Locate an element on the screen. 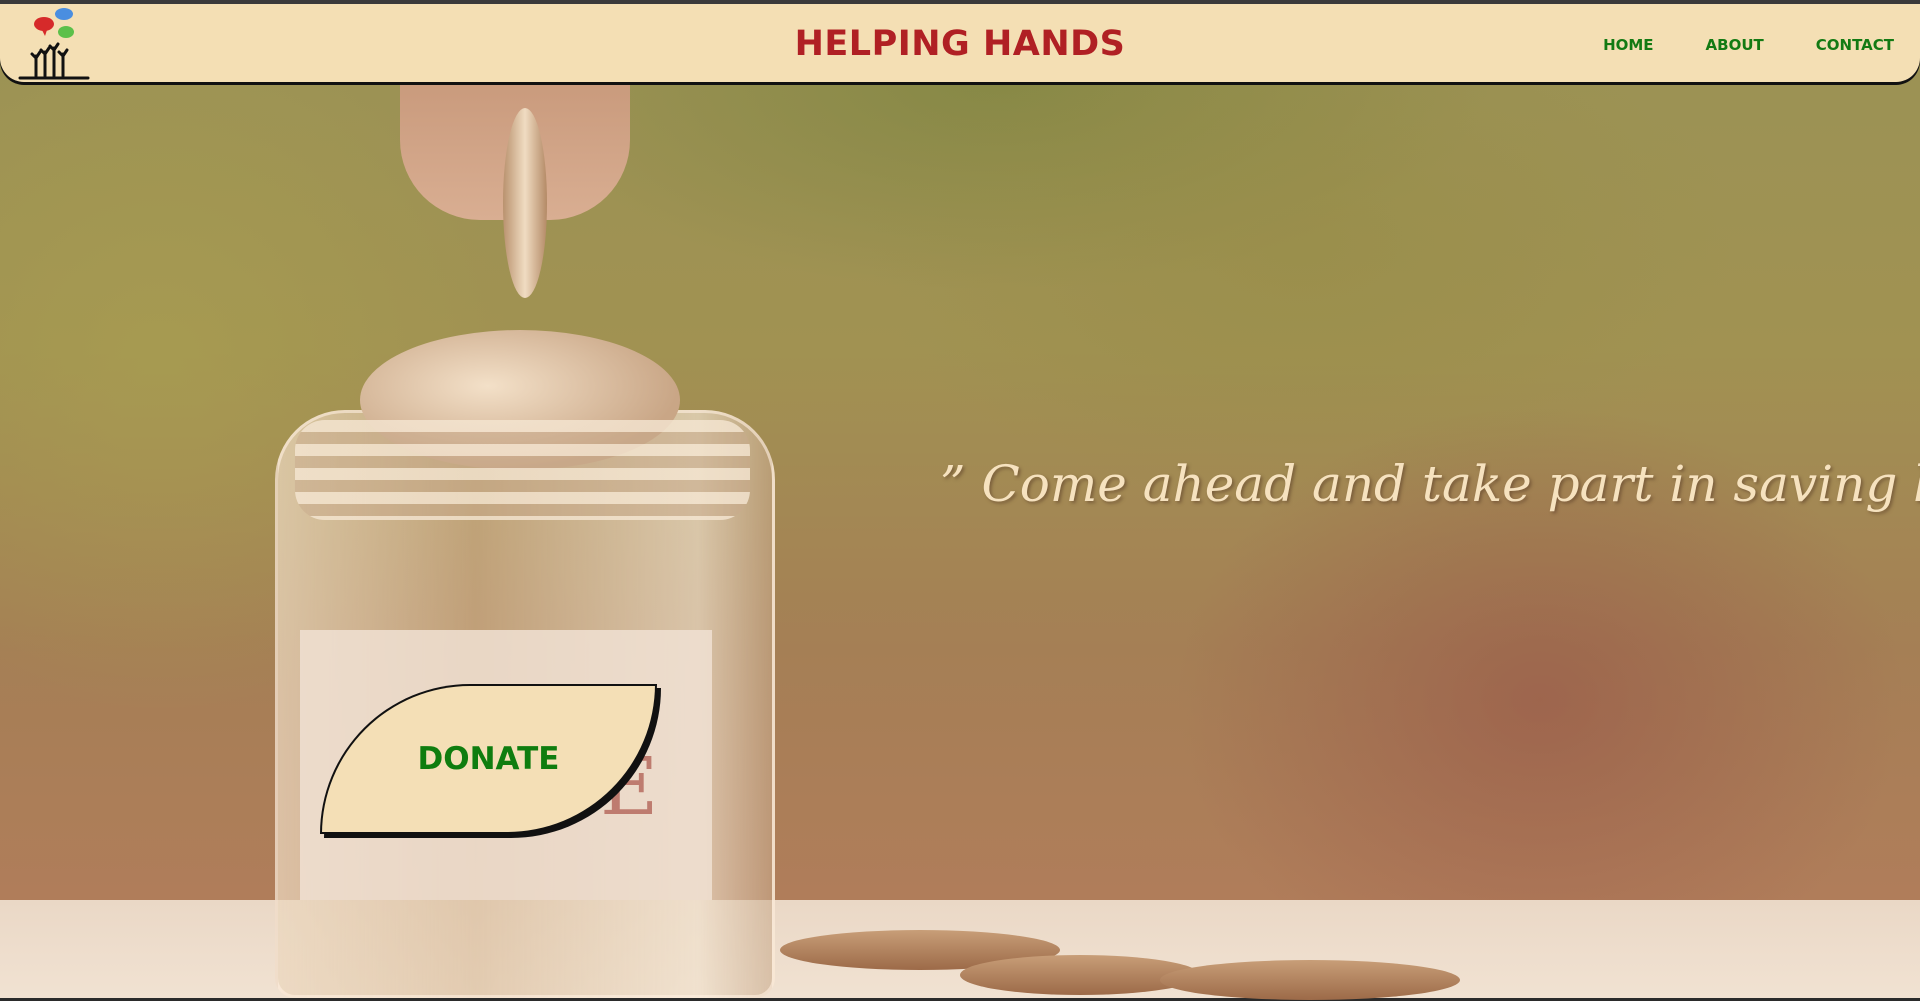 This screenshot has height=1001, width=1920. nav-about-link: ABOUT is located at coordinates (1735, 45).